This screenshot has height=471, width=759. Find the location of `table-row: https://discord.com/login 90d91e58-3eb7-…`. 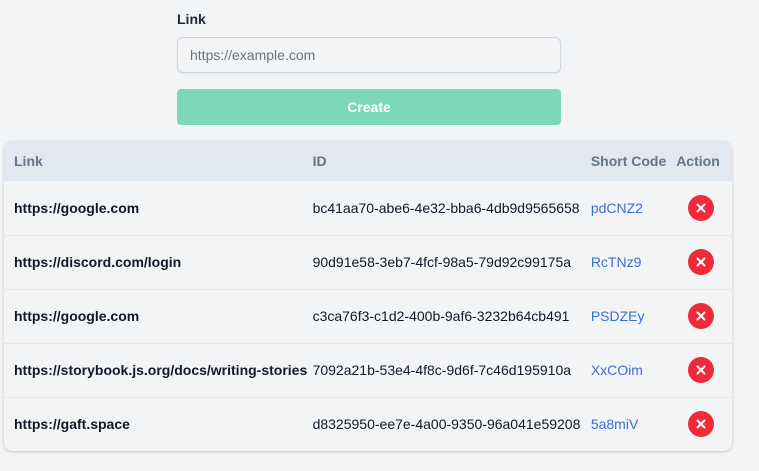

table-row: https://discord.com/login 90d91e58-3eb7-… is located at coordinates (368, 262).